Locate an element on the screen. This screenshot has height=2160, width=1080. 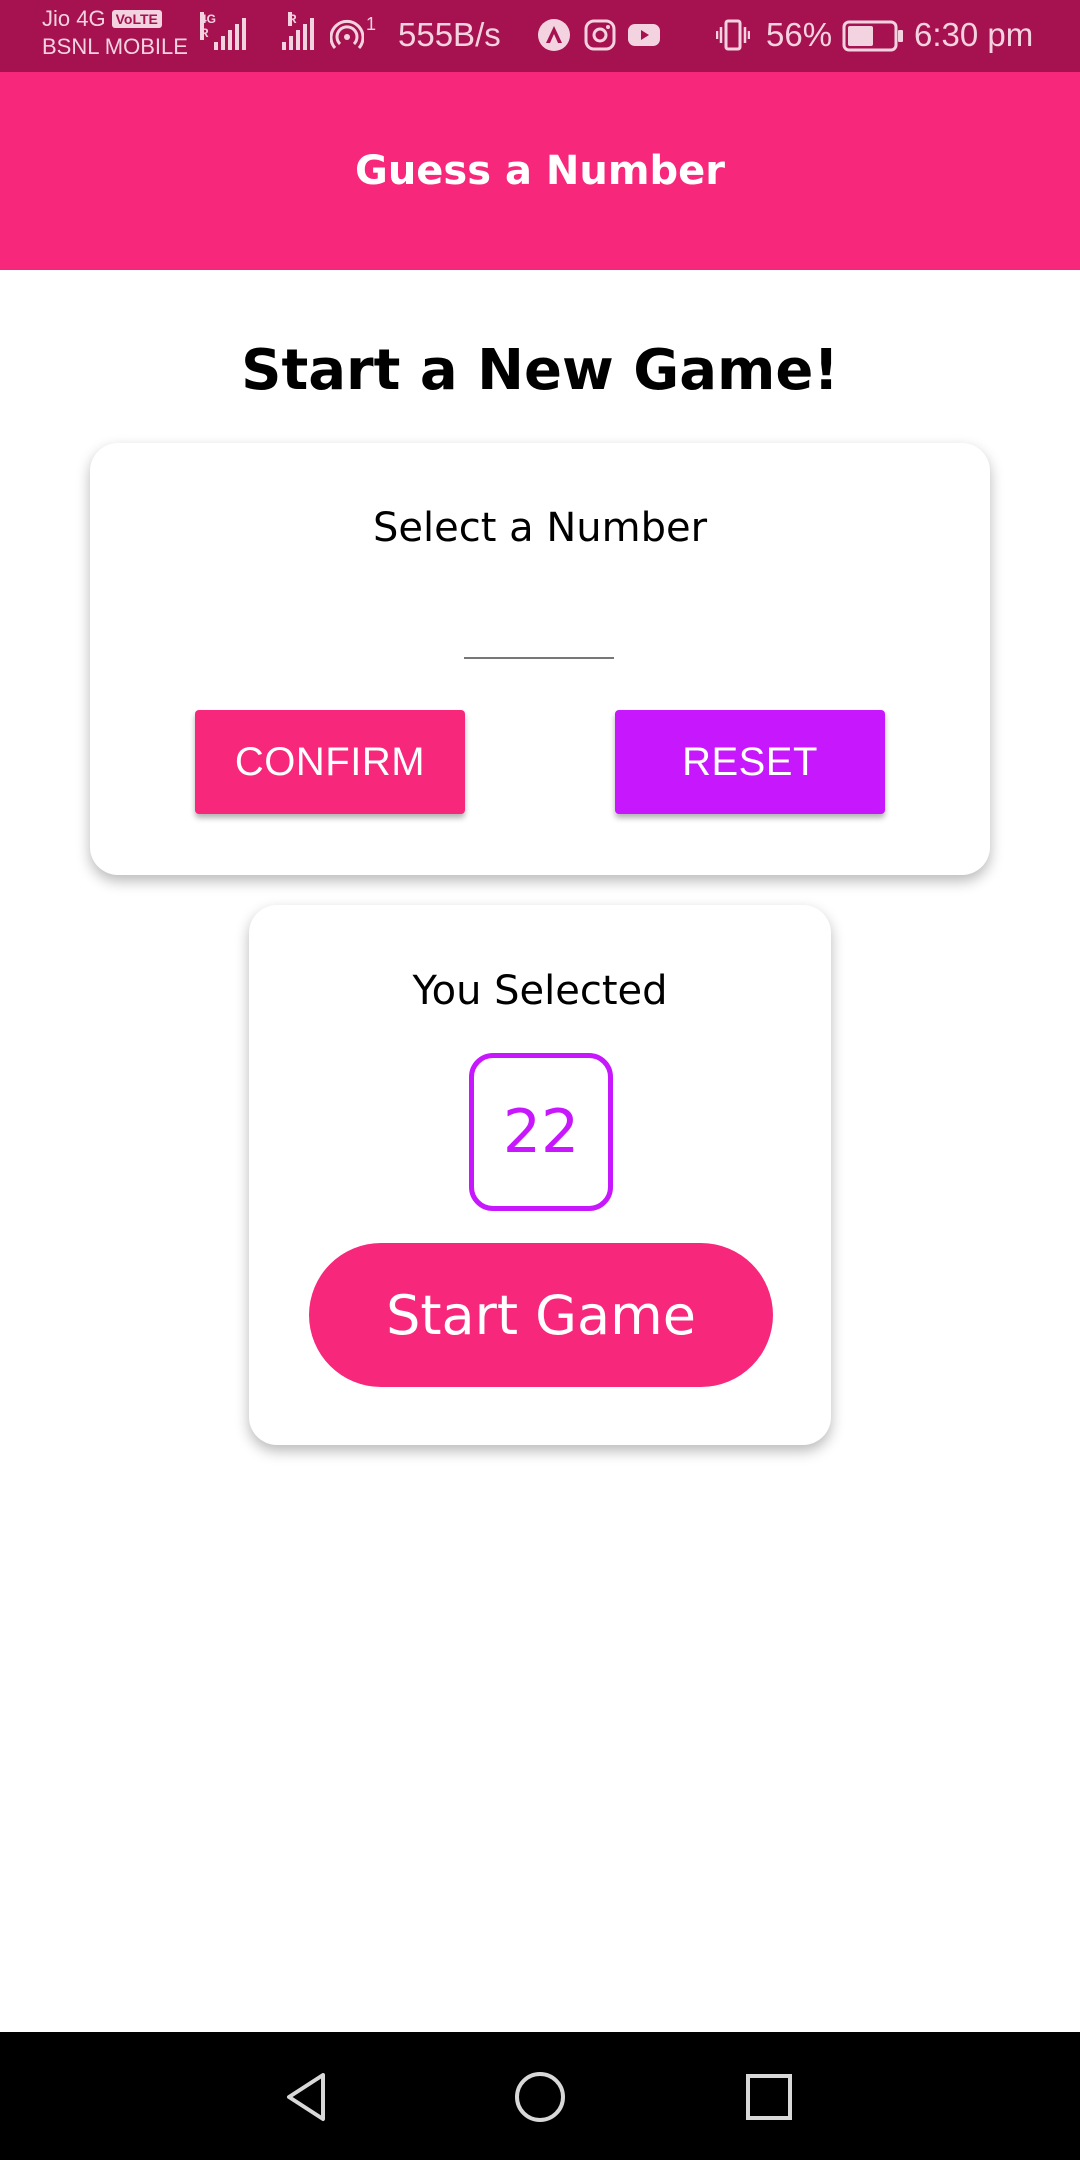
hotspot-count: 1 is located at coordinates (371, 24).